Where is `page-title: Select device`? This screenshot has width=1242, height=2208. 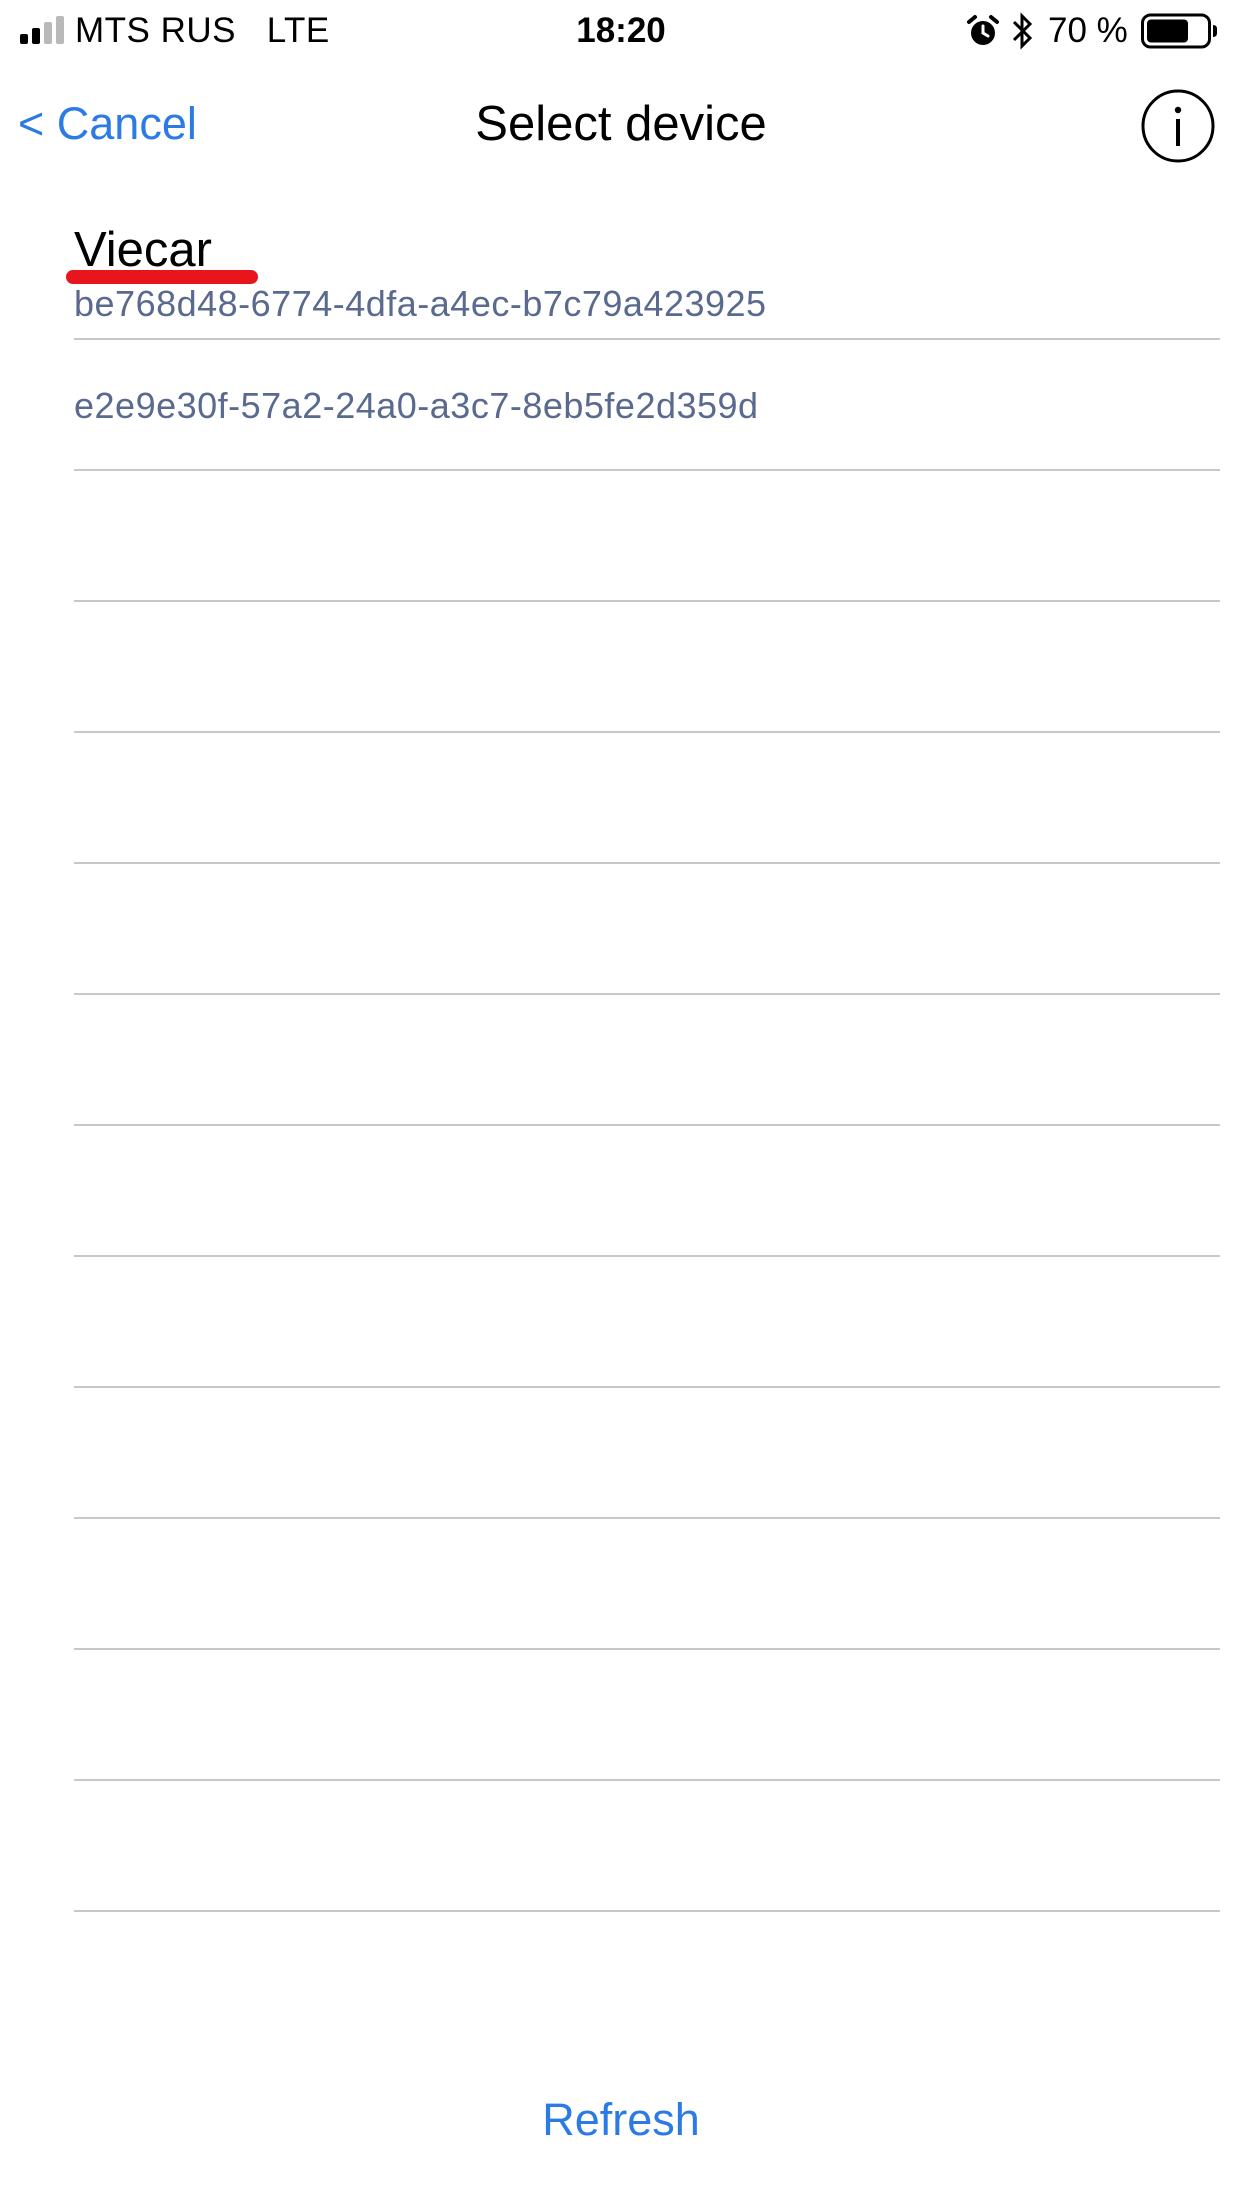 page-title: Select device is located at coordinates (621, 124).